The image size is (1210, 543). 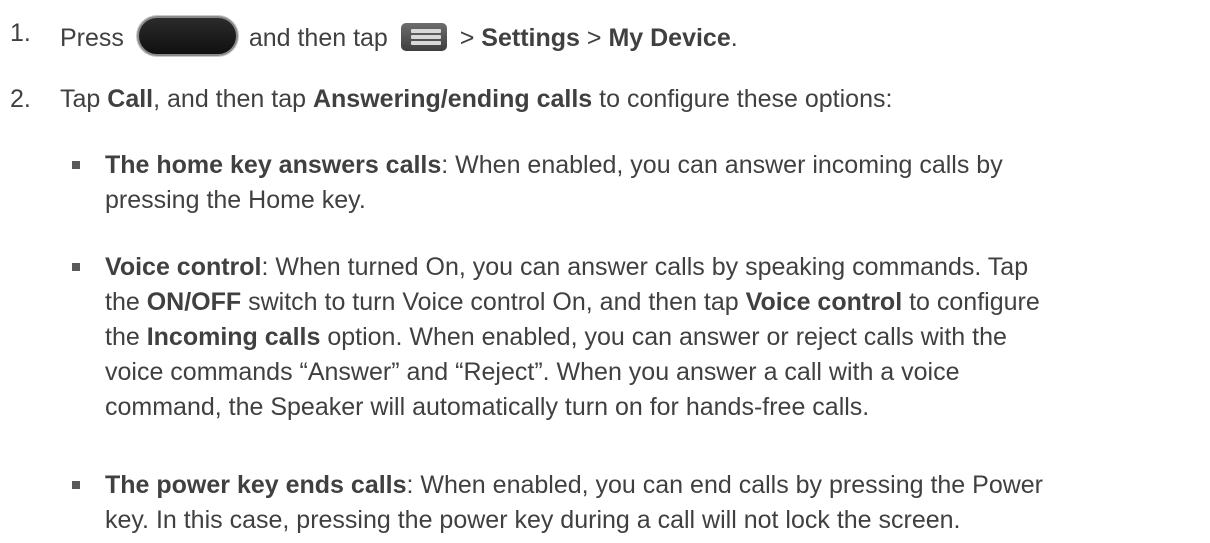 I want to click on step-word: and then tap, so click(x=318, y=38).